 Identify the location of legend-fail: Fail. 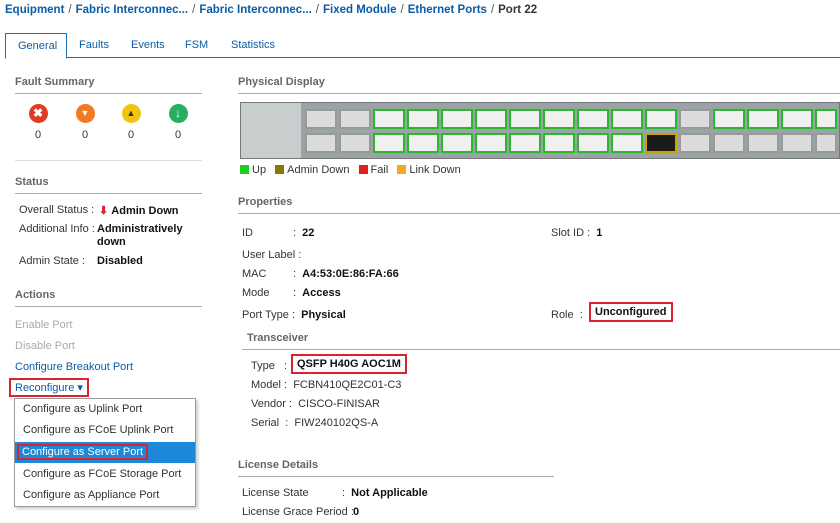
(373, 170).